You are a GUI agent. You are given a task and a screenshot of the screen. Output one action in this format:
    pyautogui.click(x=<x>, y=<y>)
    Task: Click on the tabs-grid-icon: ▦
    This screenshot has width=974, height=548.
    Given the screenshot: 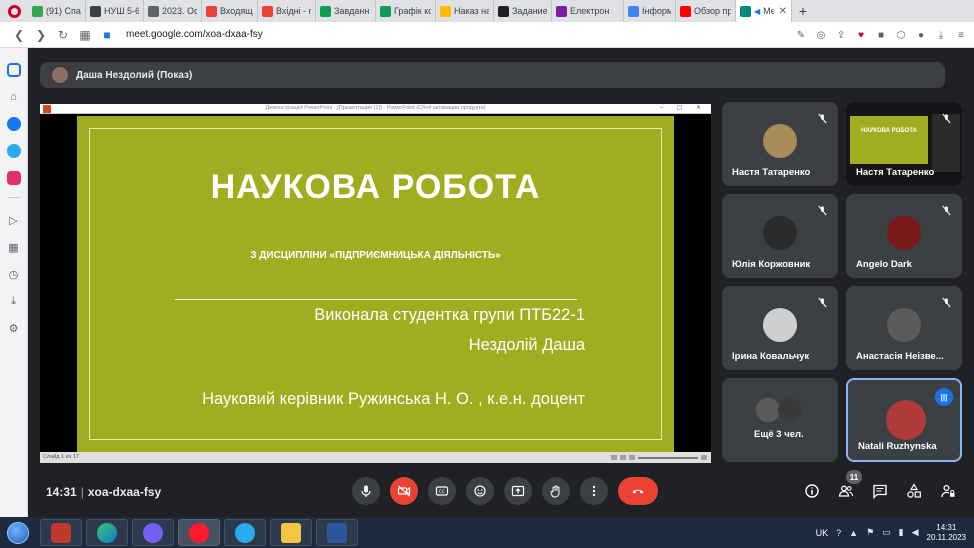 What is the action you would take?
    pyautogui.click(x=85, y=35)
    